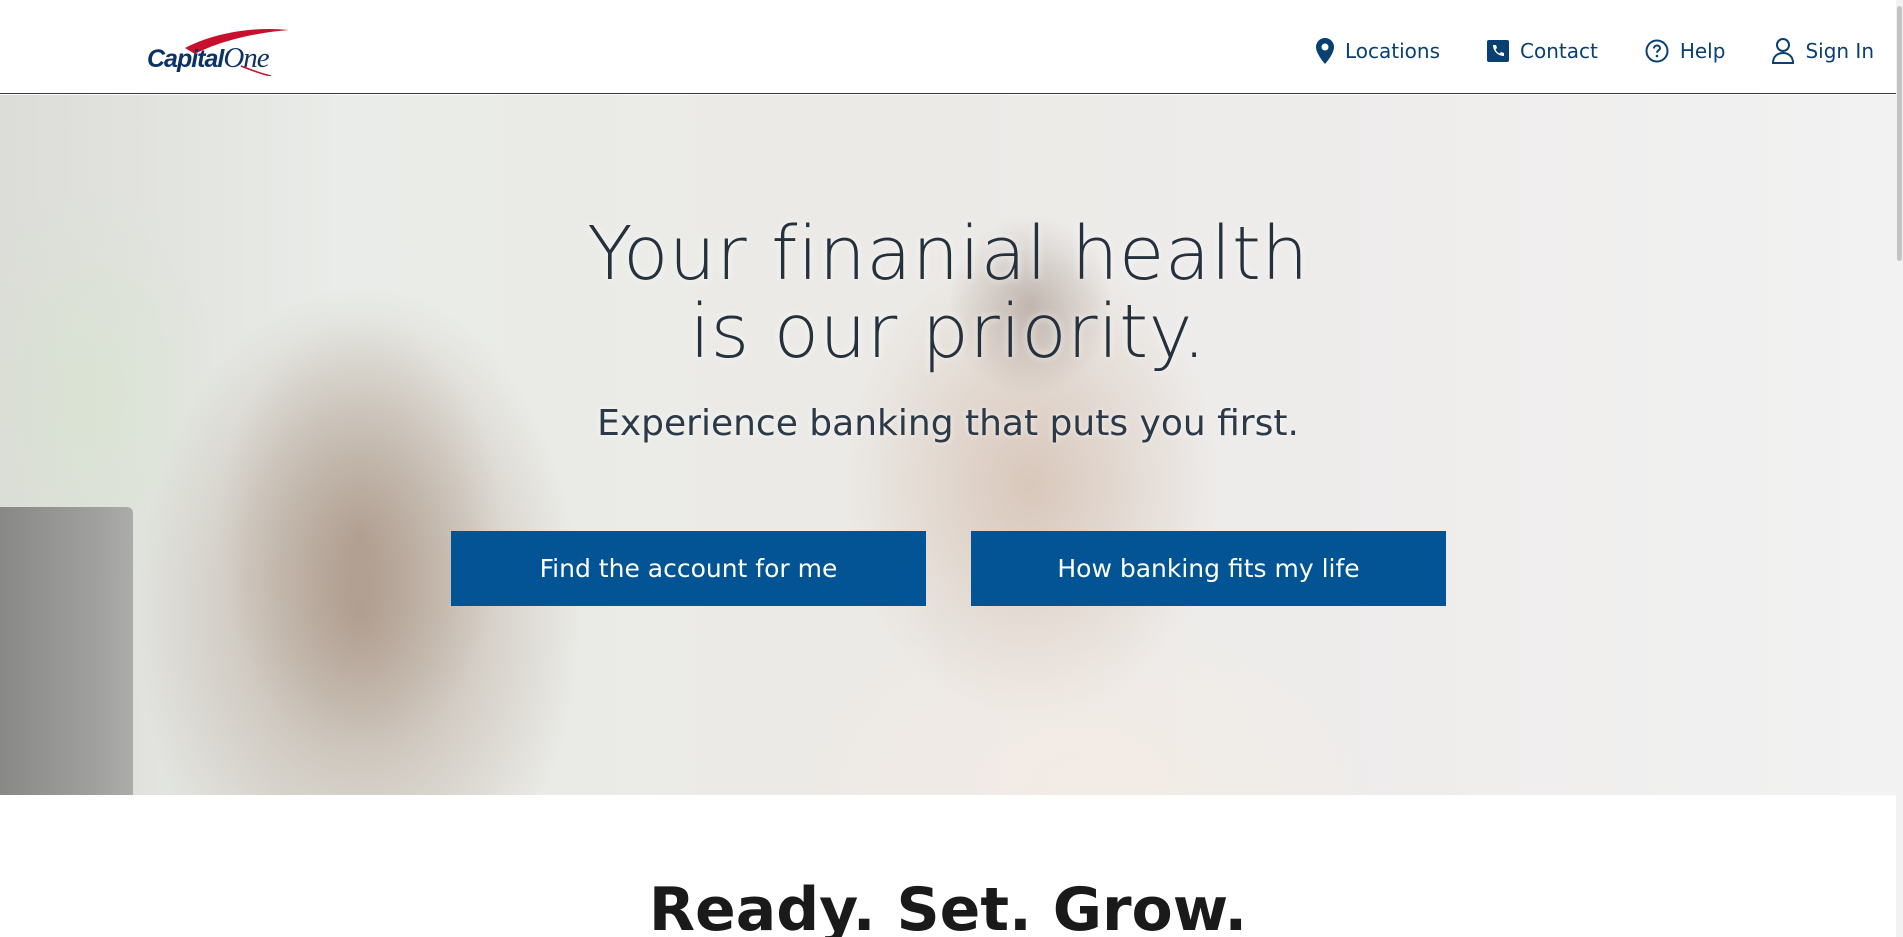  Describe the element at coordinates (1839, 51) in the screenshot. I see `nav-sign-in-label: Sign In` at that location.